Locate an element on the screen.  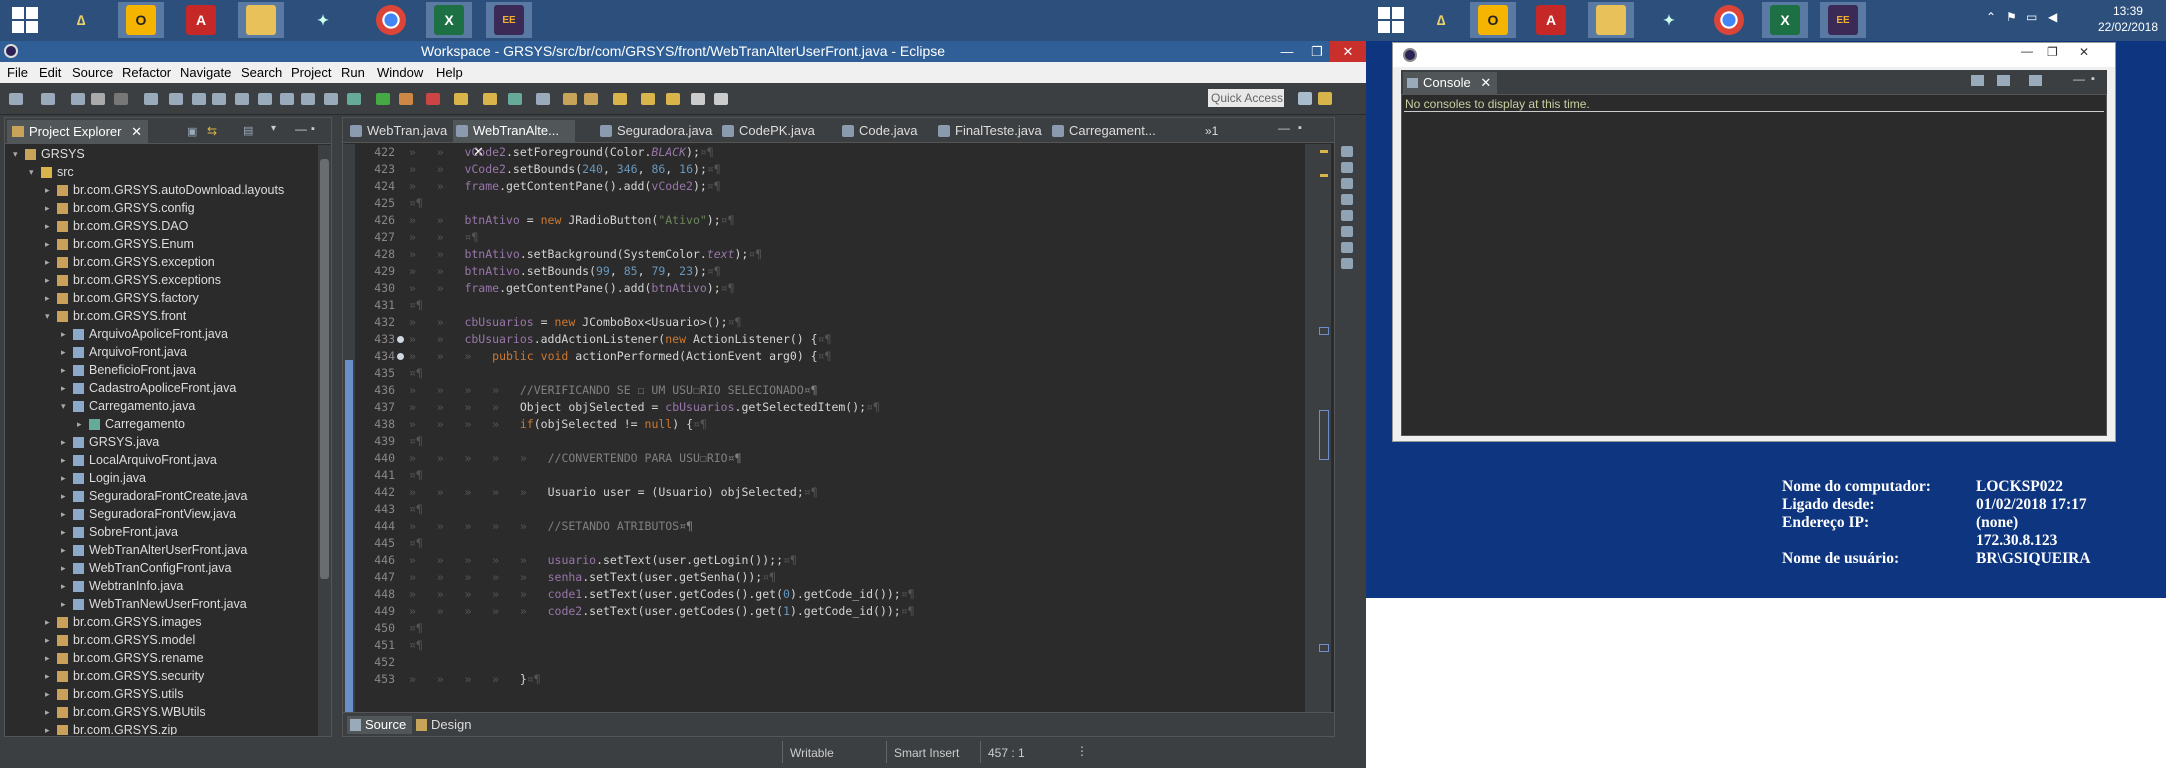
debug-config-icon is located at coordinates (121, 99).